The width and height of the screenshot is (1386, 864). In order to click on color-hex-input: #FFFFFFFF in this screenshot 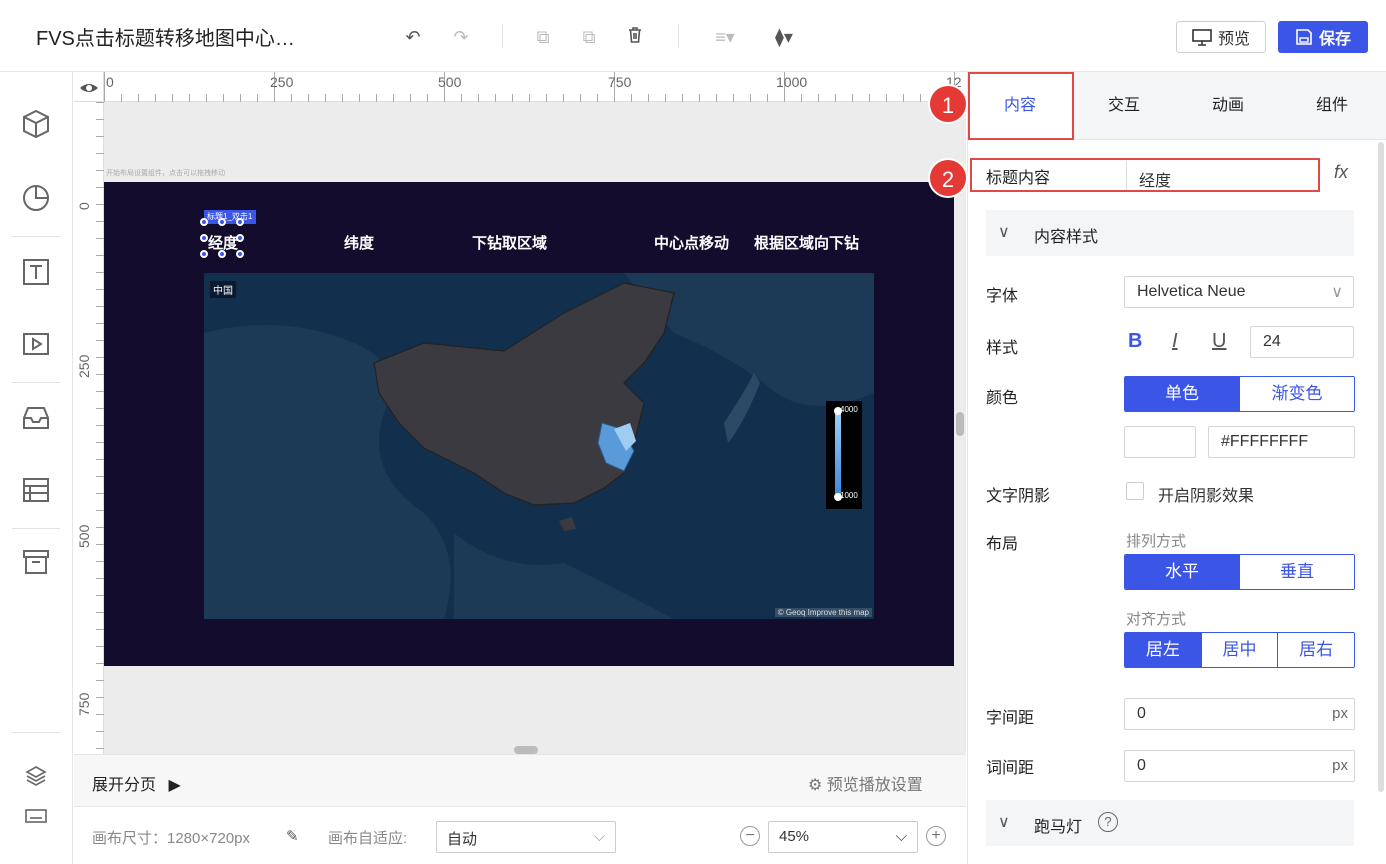, I will do `click(1281, 442)`.